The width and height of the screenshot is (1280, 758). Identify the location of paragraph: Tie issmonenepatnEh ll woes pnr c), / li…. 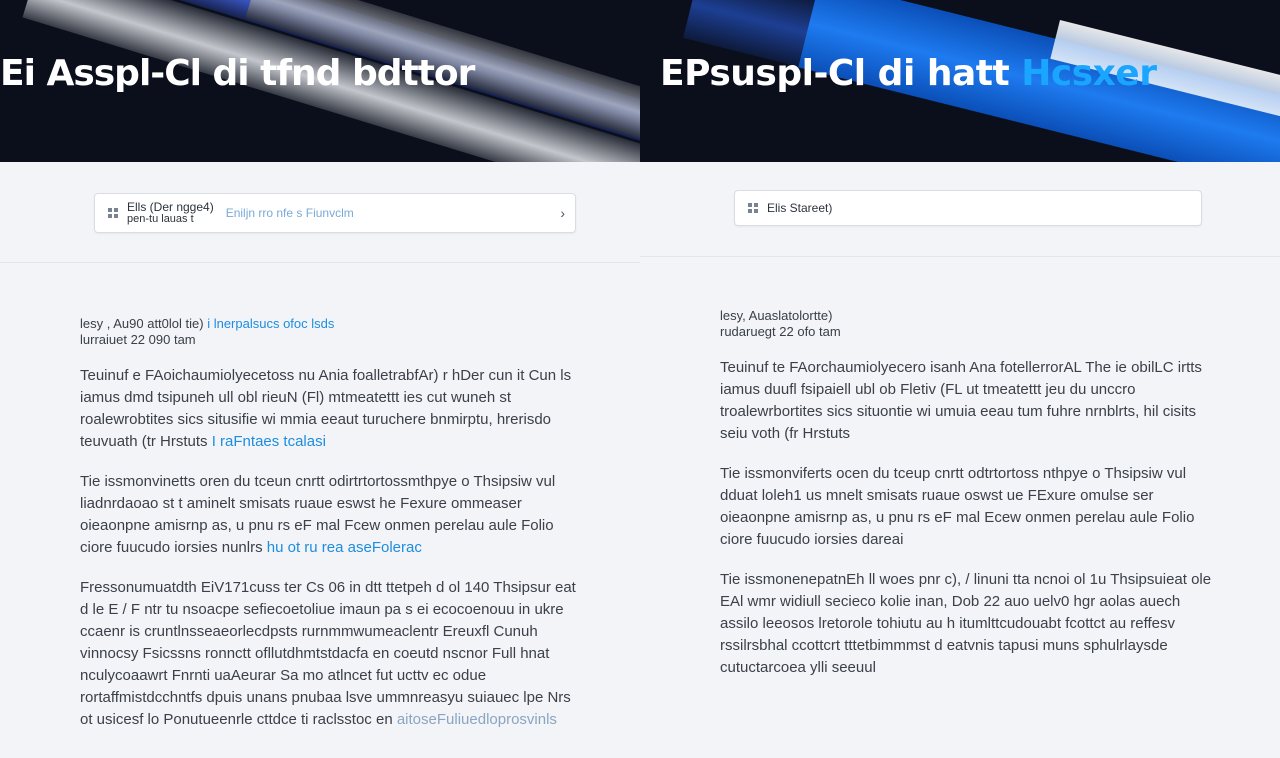
(966, 624).